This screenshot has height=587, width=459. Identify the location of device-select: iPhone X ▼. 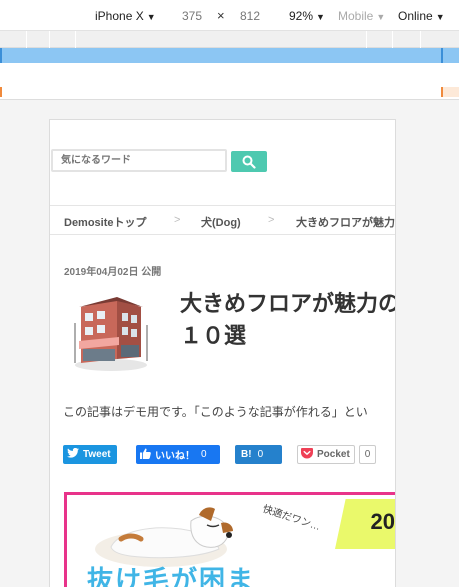
(125, 16).